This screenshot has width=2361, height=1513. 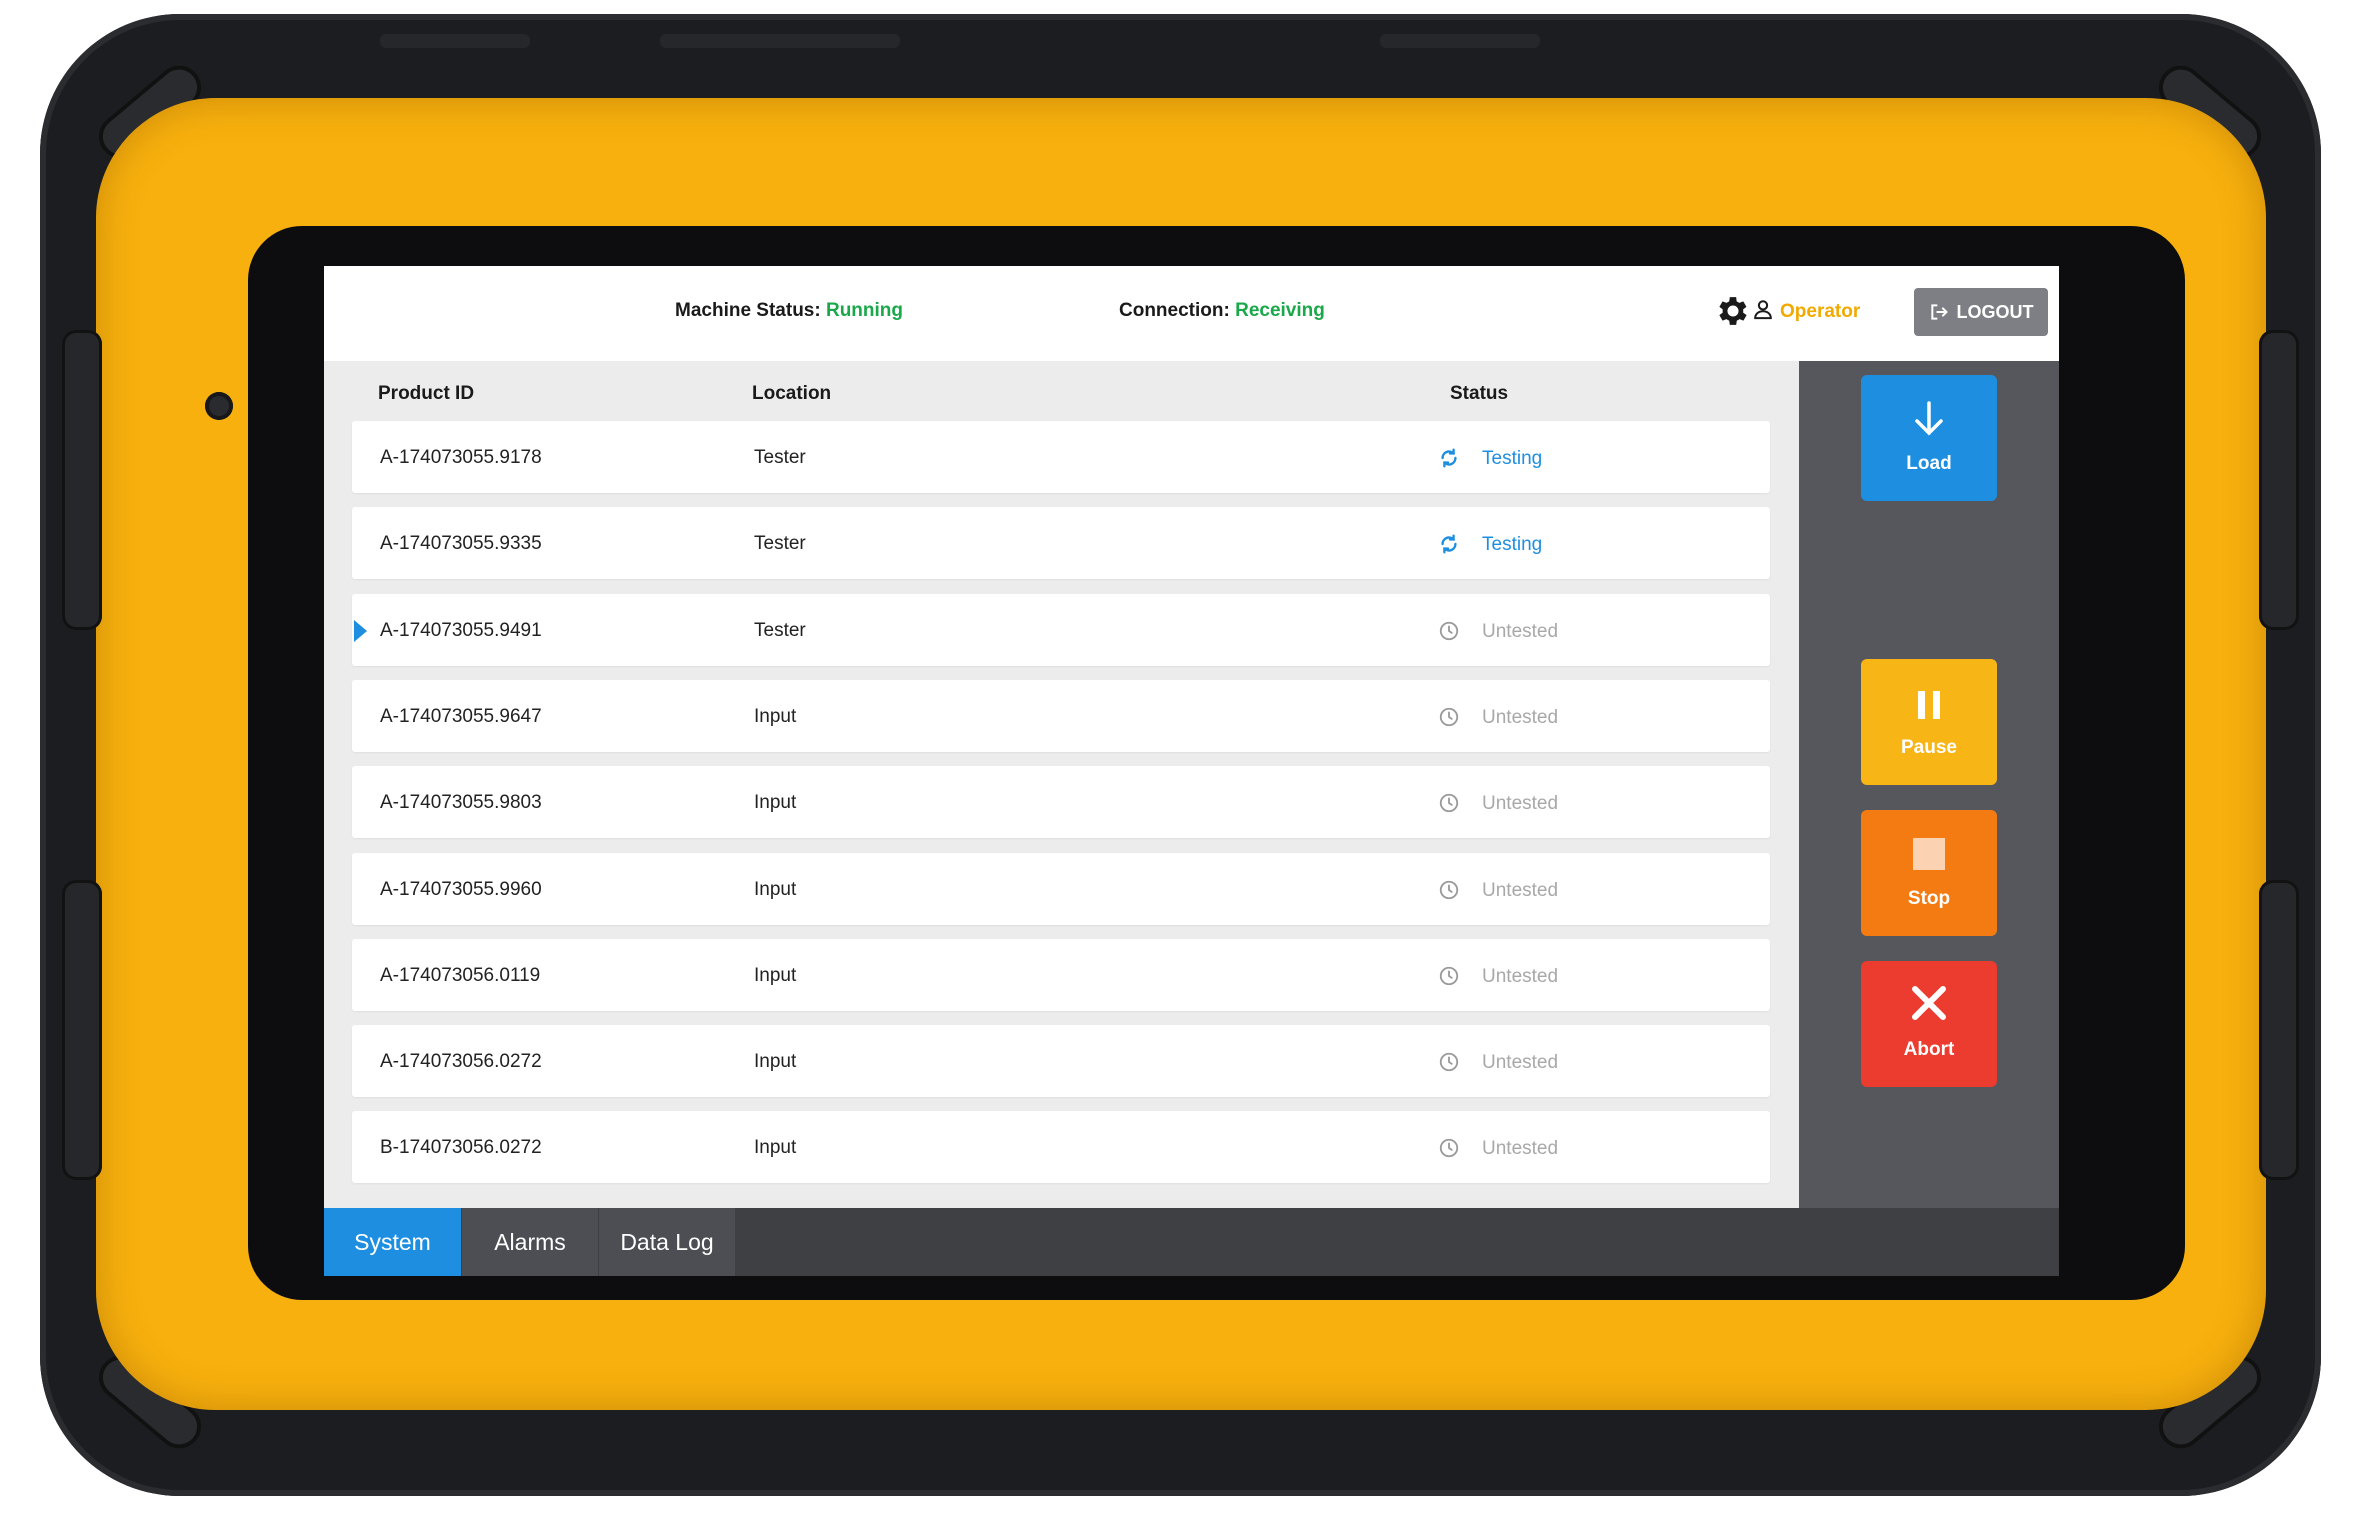 What do you see at coordinates (1929, 898) in the screenshot?
I see `stop-label: Stop` at bounding box center [1929, 898].